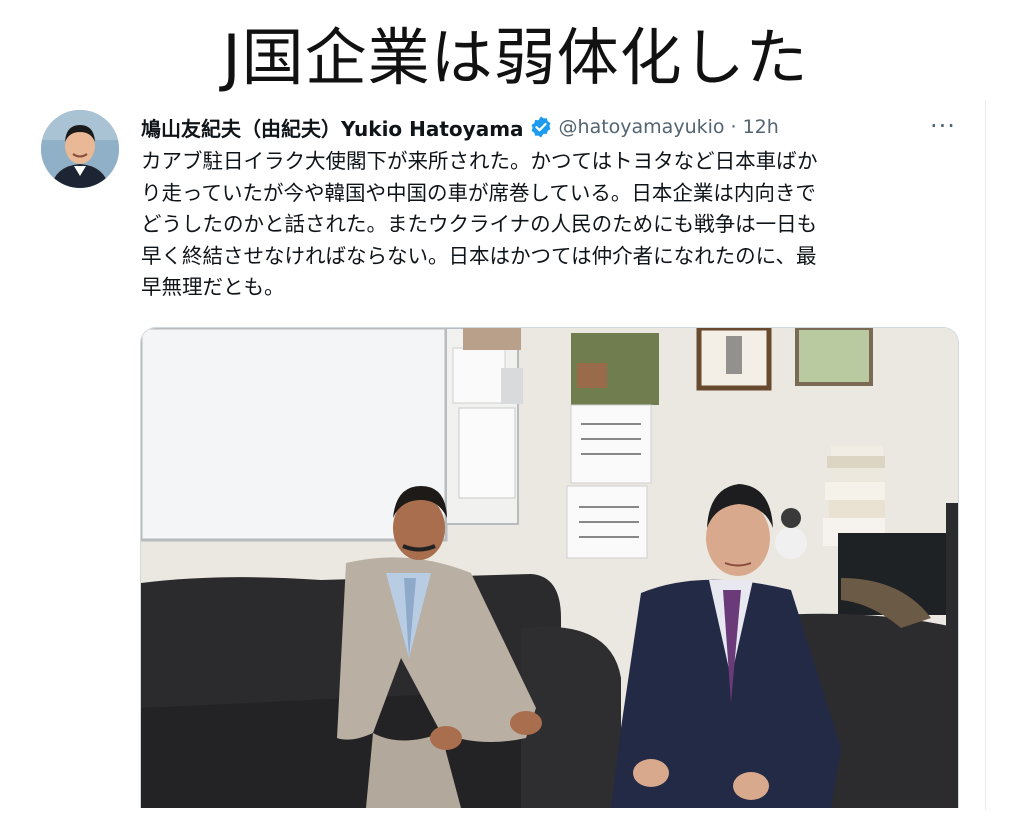 The width and height of the screenshot is (1031, 823). What do you see at coordinates (479, 161) in the screenshot?
I see `tweet-text-line: カアブ駐日イラク大使閣下が来所された。かつてはトヨタなど日本車ばか` at bounding box center [479, 161].